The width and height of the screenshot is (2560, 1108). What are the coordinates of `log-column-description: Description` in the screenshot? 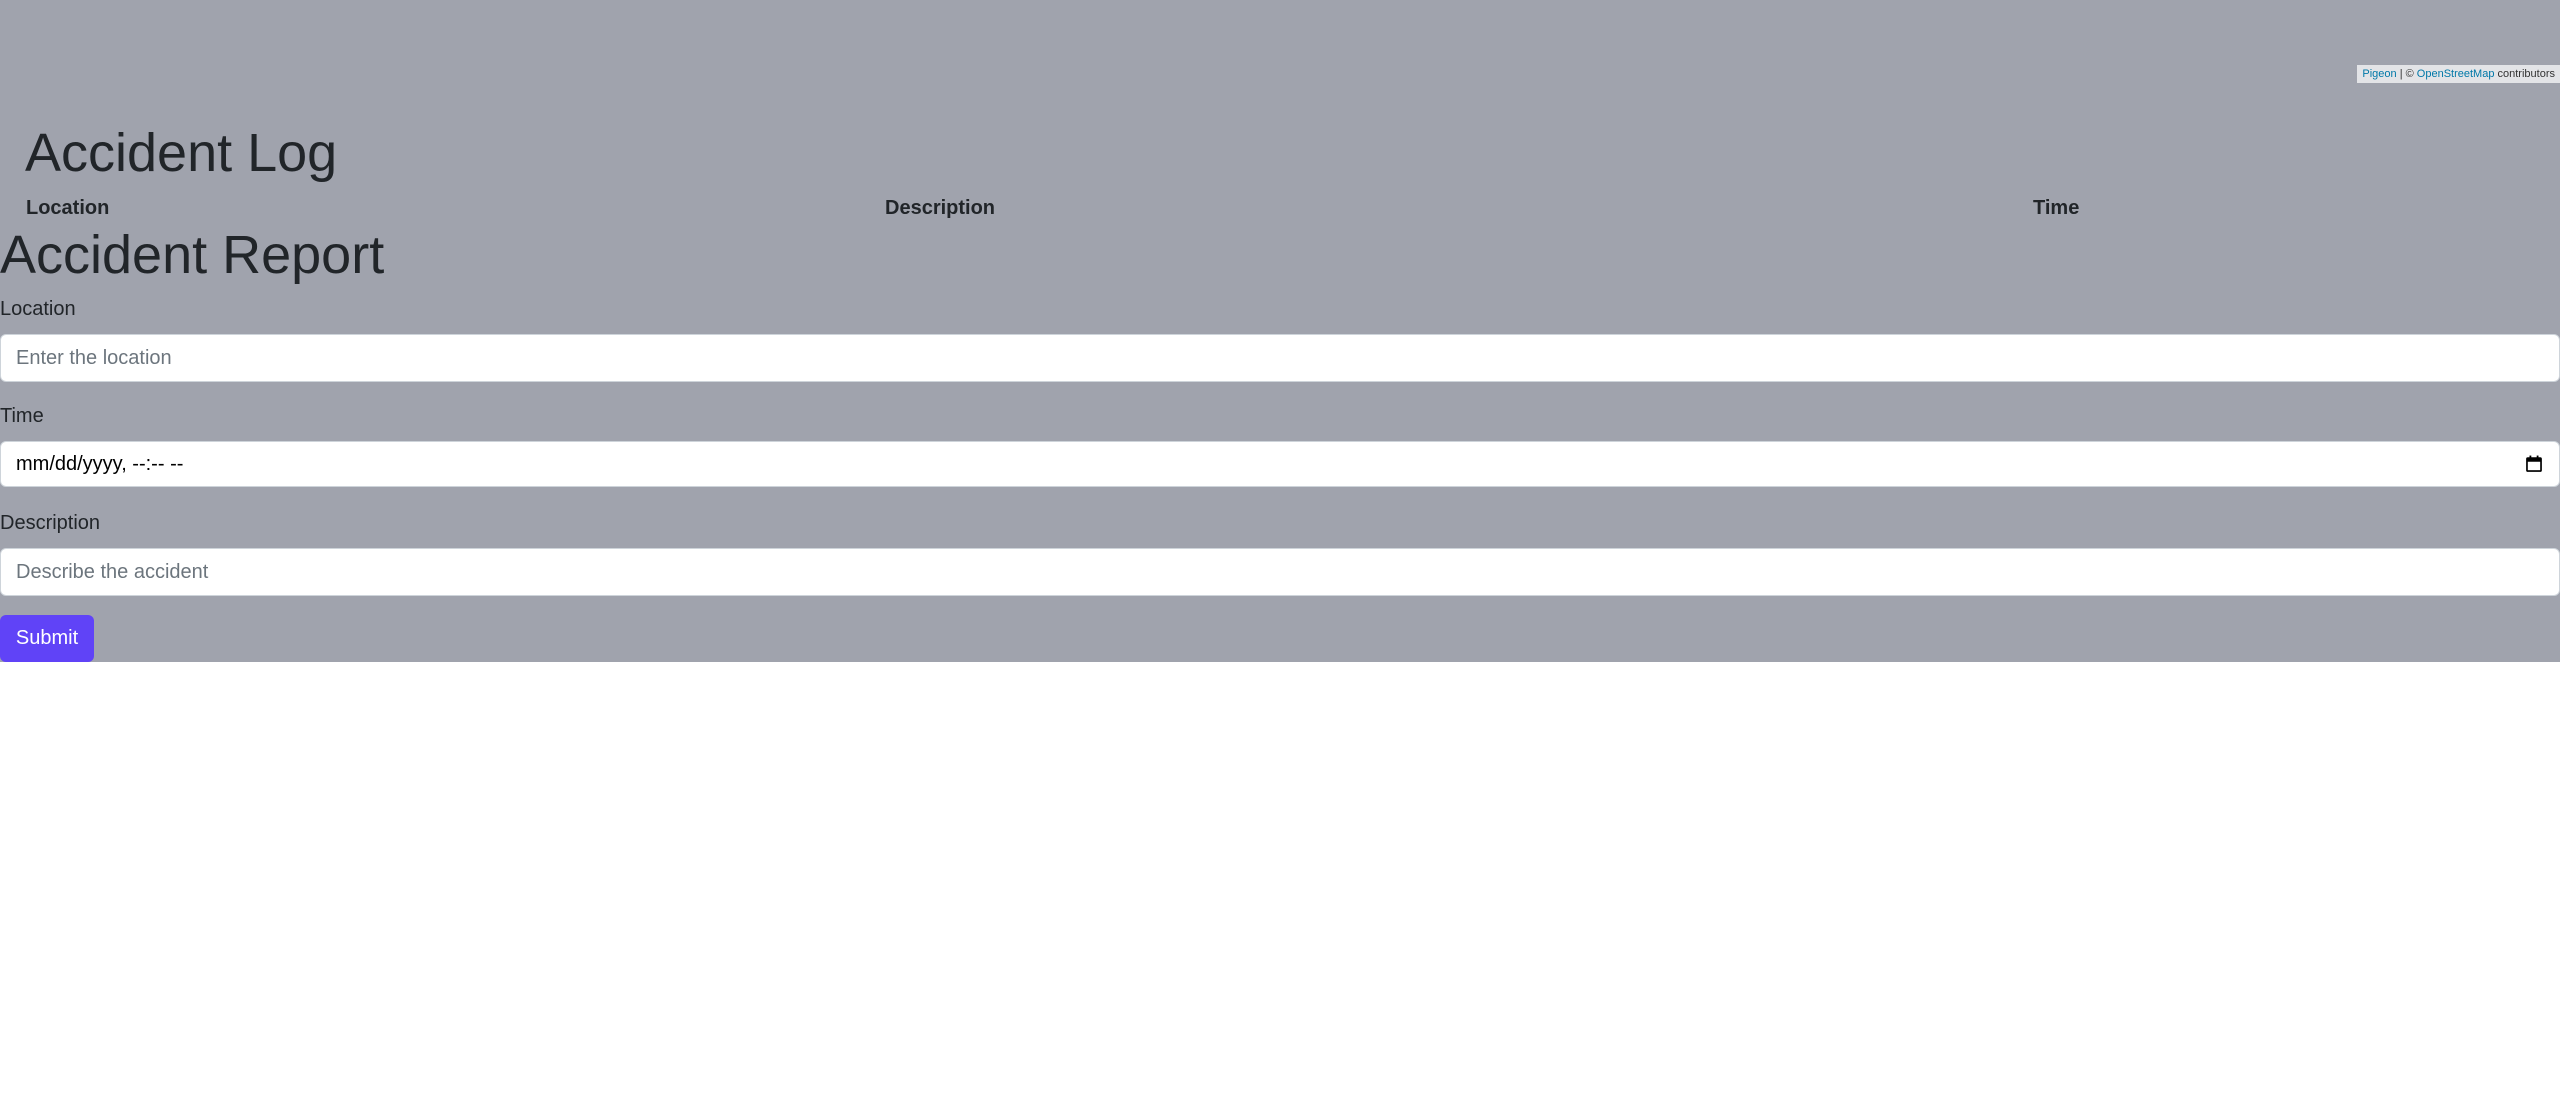 It's located at (940, 208).